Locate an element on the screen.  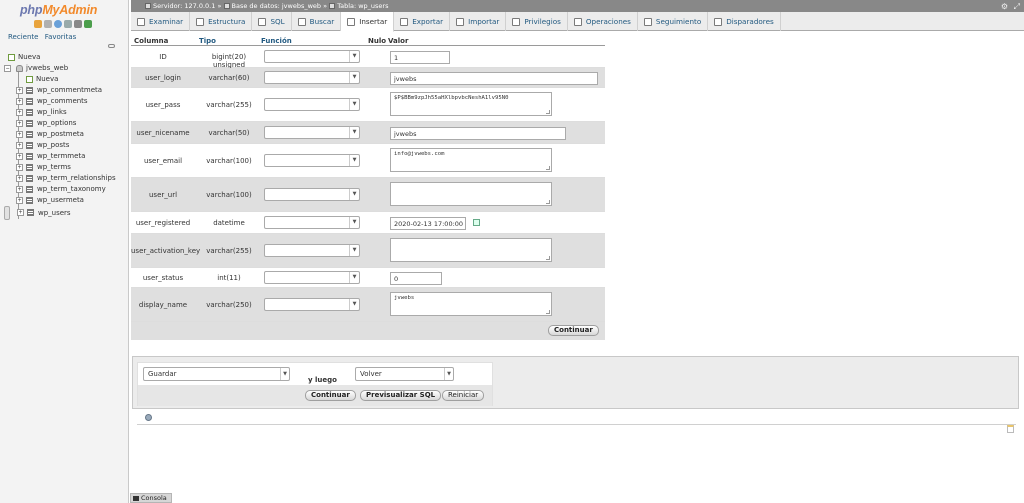
tree-table-wp-term-taxonomy: + wp_term_taxonomy is located at coordinates (66, 189).